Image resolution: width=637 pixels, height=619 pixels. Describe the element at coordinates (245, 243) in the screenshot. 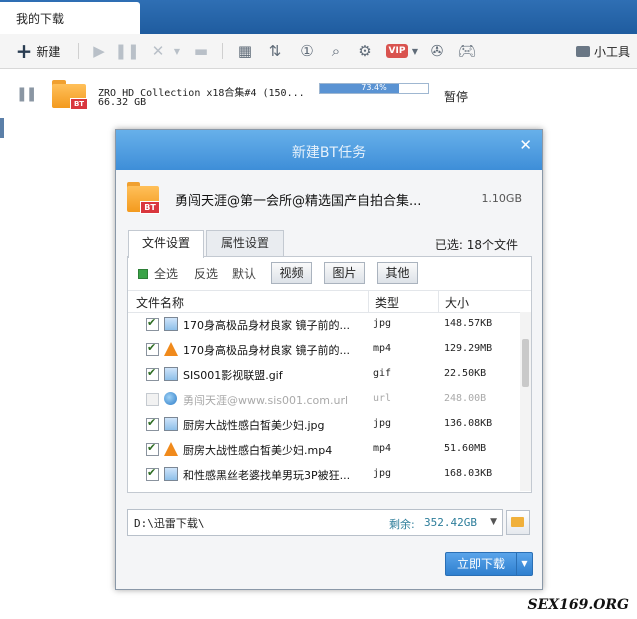

I see `tab-property-settings: 属性设置` at that location.